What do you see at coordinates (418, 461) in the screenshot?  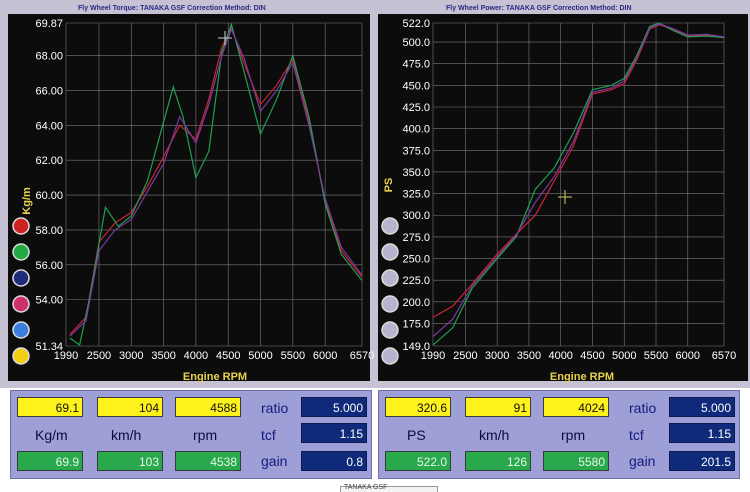 I see `peak-power-box: 522.0` at bounding box center [418, 461].